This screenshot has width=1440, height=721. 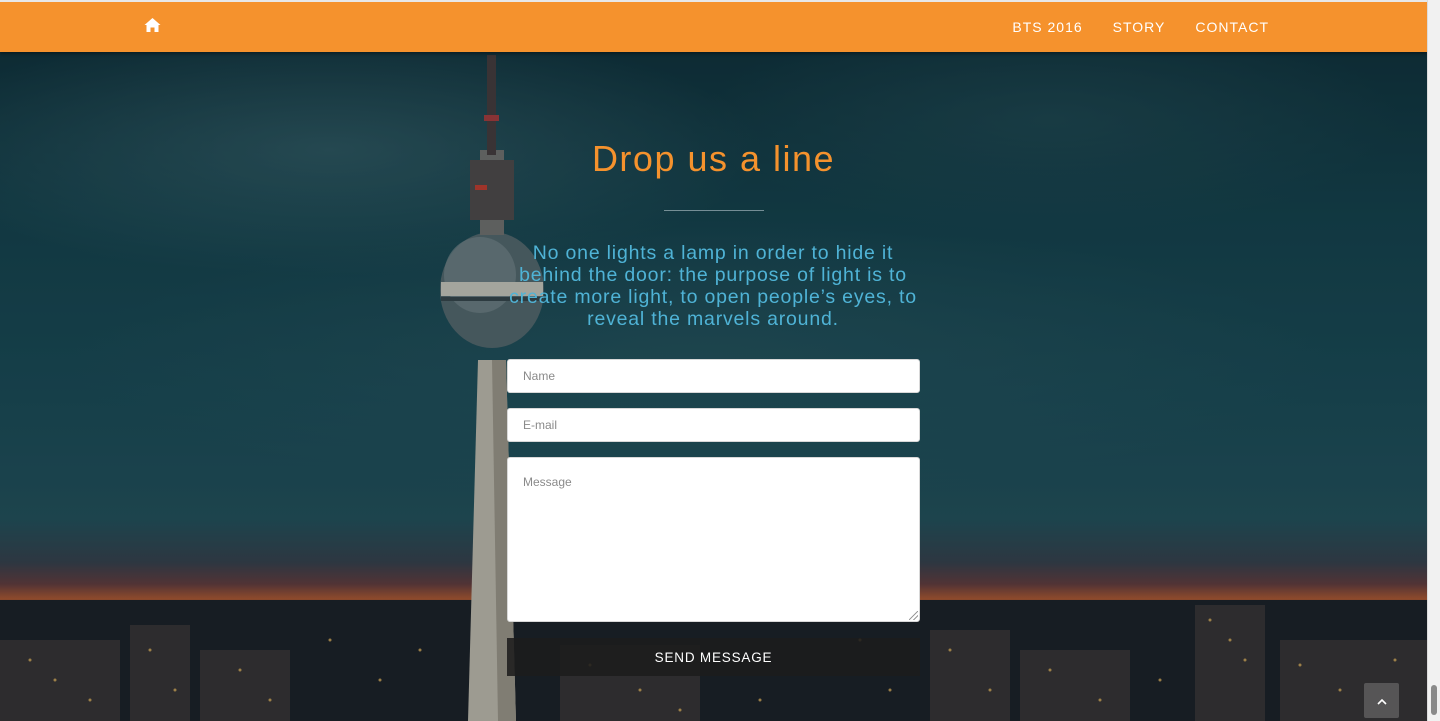 What do you see at coordinates (152, 25) in the screenshot?
I see `home-icon` at bounding box center [152, 25].